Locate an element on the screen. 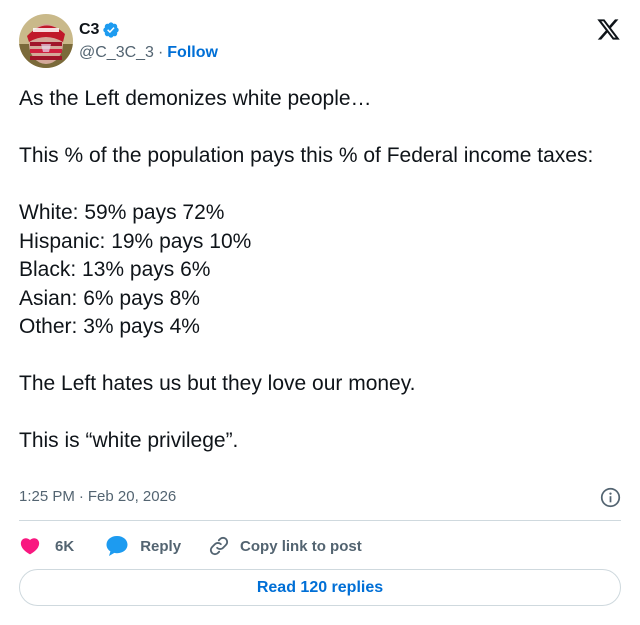 Image resolution: width=640 pixels, height=625 pixels. divider is located at coordinates (320, 520).